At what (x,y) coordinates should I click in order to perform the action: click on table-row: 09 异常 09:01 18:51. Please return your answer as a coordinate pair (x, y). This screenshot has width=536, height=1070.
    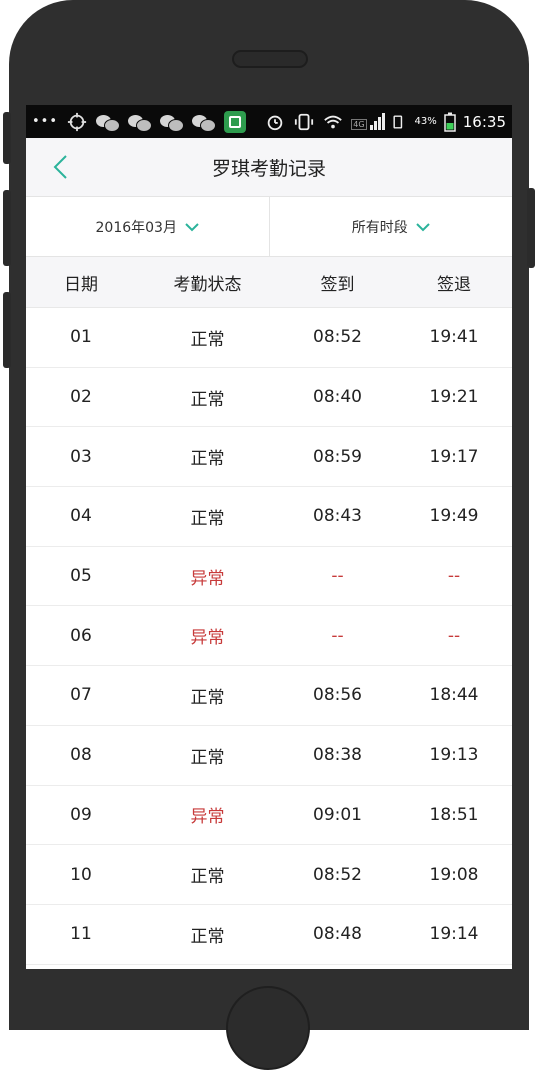
    Looking at the image, I should click on (269, 816).